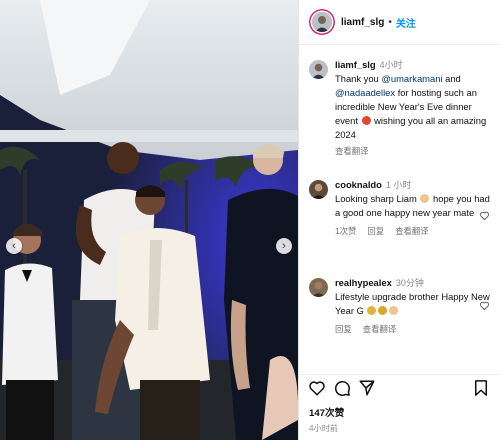  Describe the element at coordinates (326, 412) in the screenshot. I see `likes-count: 147次赞` at that location.